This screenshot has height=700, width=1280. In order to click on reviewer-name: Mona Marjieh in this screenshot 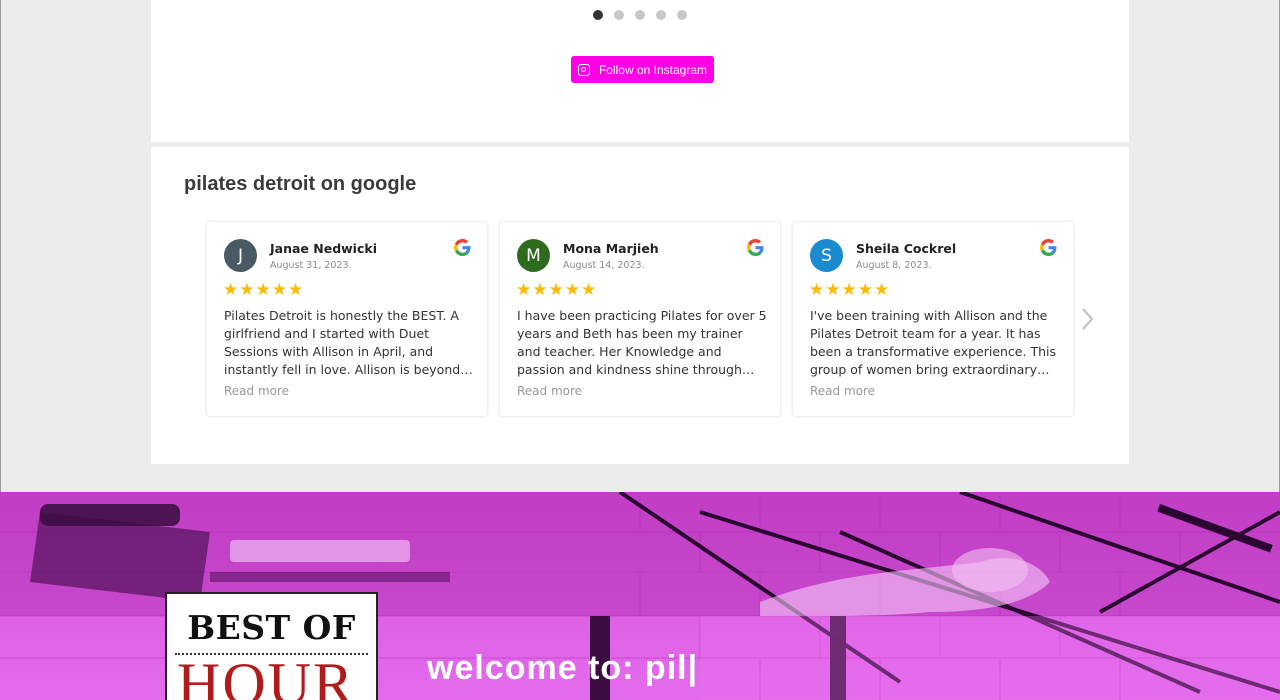, I will do `click(611, 248)`.